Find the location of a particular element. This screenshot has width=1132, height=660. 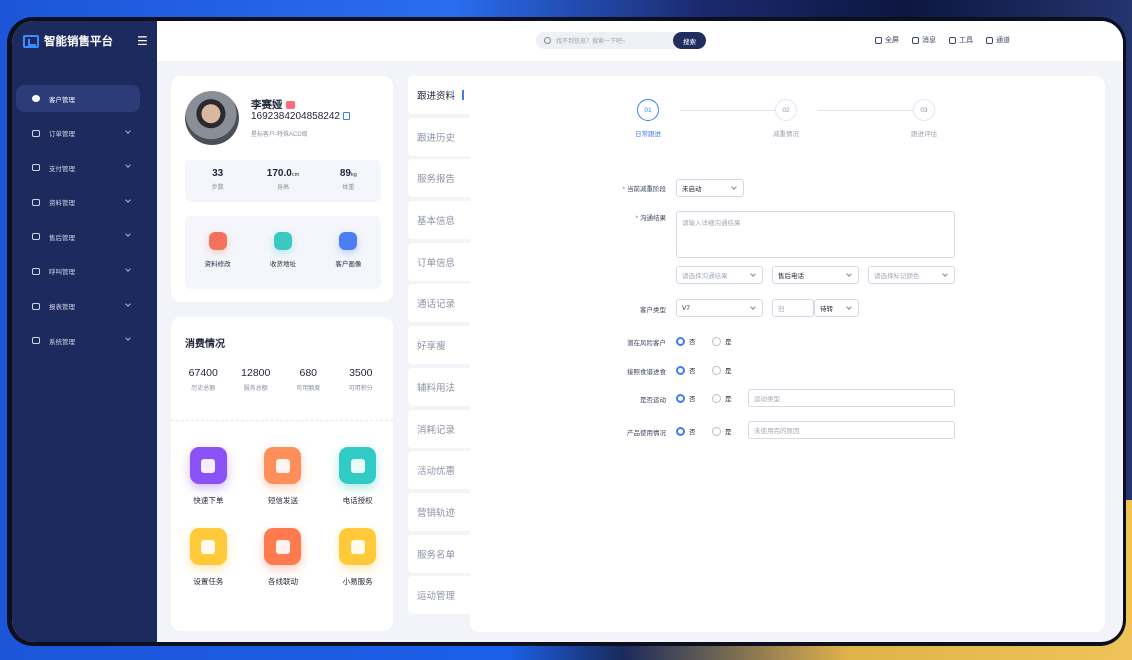

product-no-radio: 否 is located at coordinates (686, 431).